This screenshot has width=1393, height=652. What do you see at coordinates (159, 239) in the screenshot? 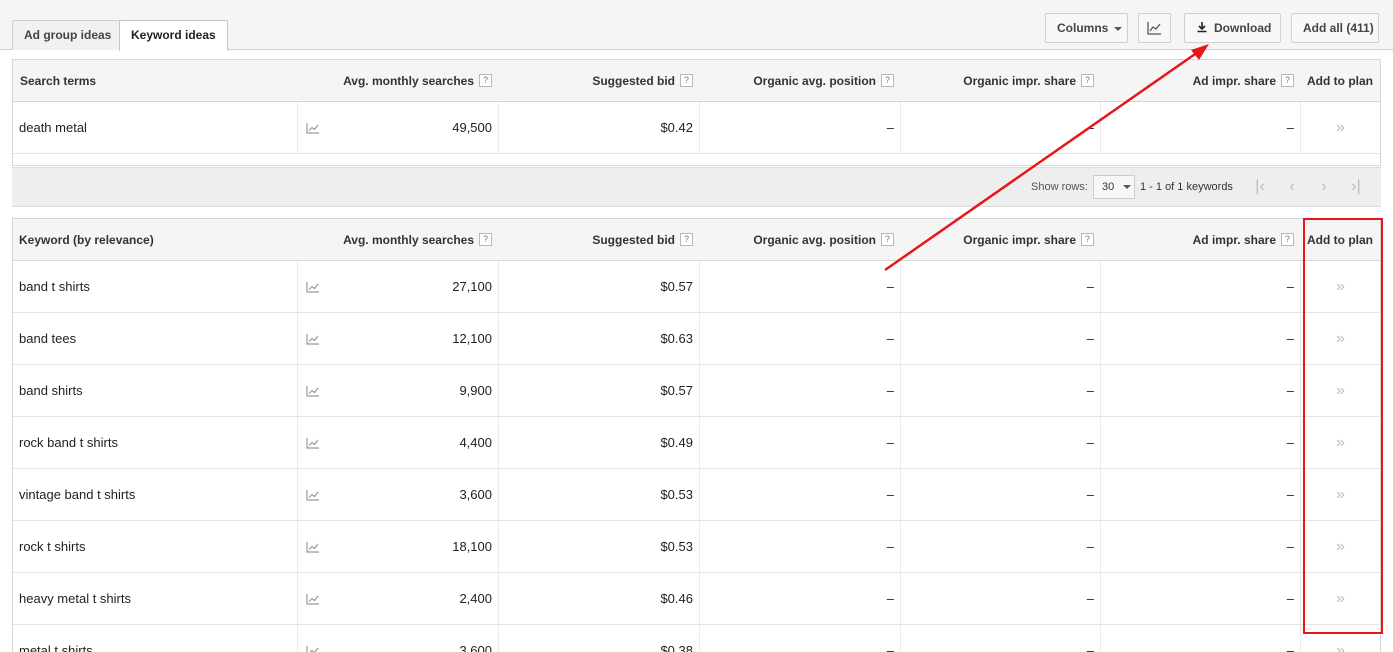
I see `col-keyword: Keyword (by relevance)` at bounding box center [159, 239].